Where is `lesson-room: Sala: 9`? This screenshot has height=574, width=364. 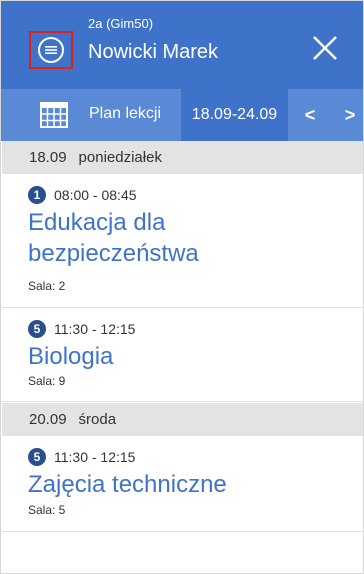 lesson-room: Sala: 9 is located at coordinates (47, 381).